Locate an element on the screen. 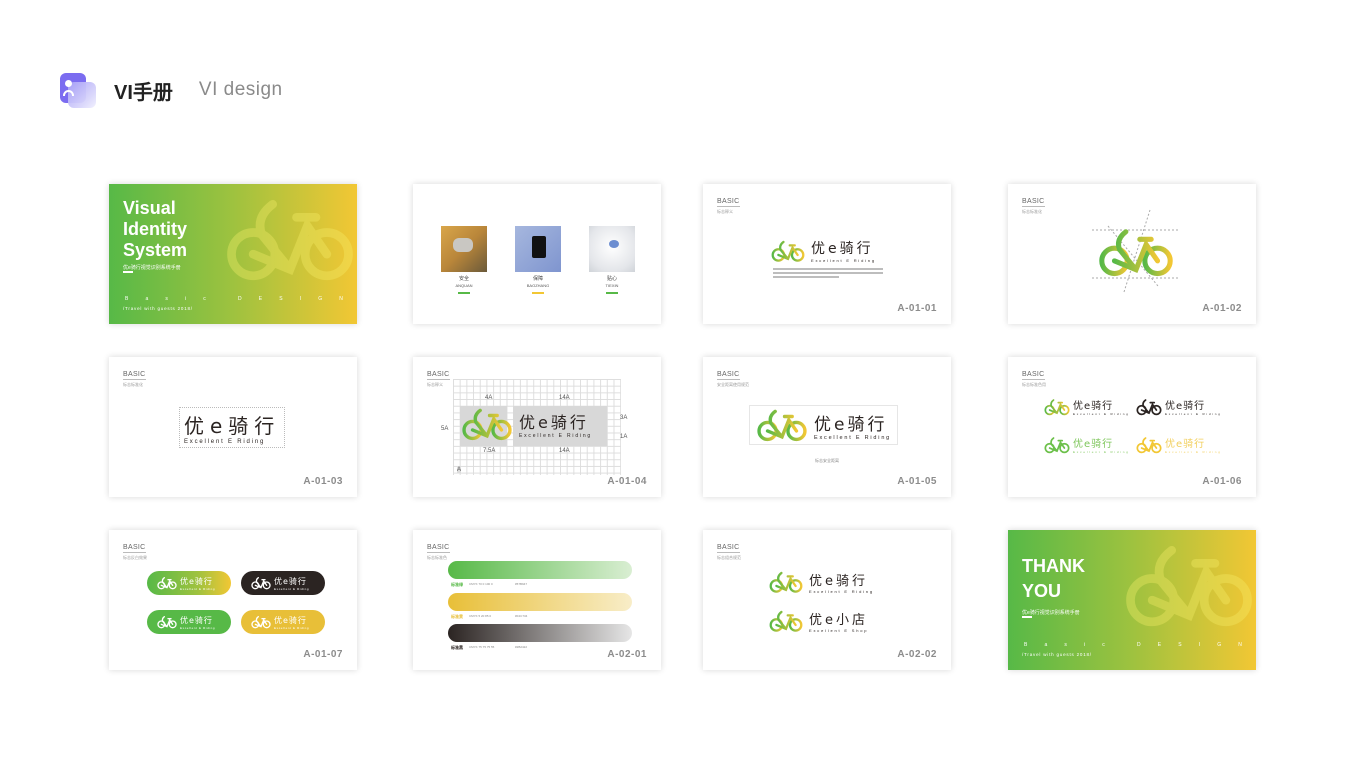  page-code: A-01-03 is located at coordinates (323, 481).